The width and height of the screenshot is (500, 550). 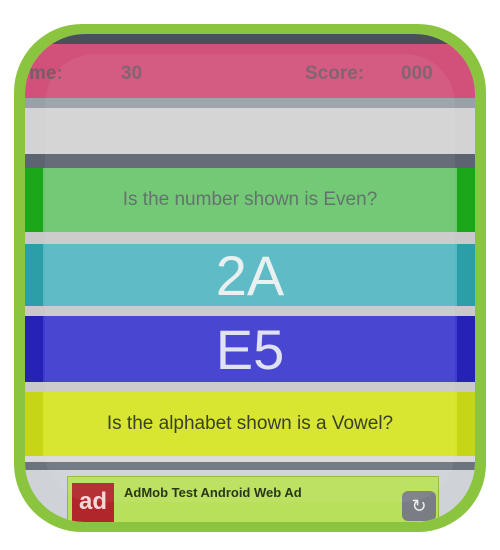 What do you see at coordinates (250, 131) in the screenshot?
I see `blank-panel` at bounding box center [250, 131].